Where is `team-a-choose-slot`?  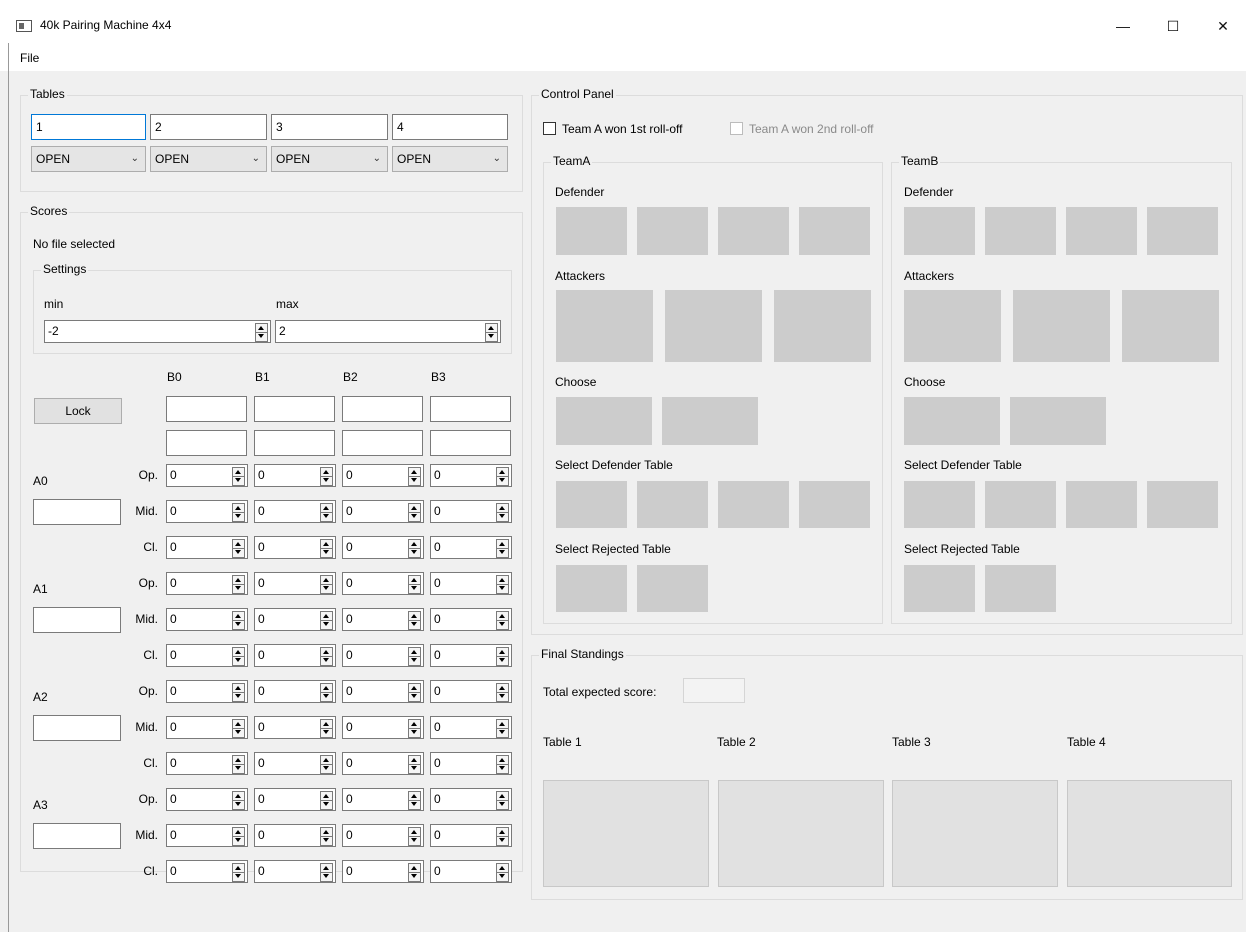
team-a-choose-slot is located at coordinates (604, 421).